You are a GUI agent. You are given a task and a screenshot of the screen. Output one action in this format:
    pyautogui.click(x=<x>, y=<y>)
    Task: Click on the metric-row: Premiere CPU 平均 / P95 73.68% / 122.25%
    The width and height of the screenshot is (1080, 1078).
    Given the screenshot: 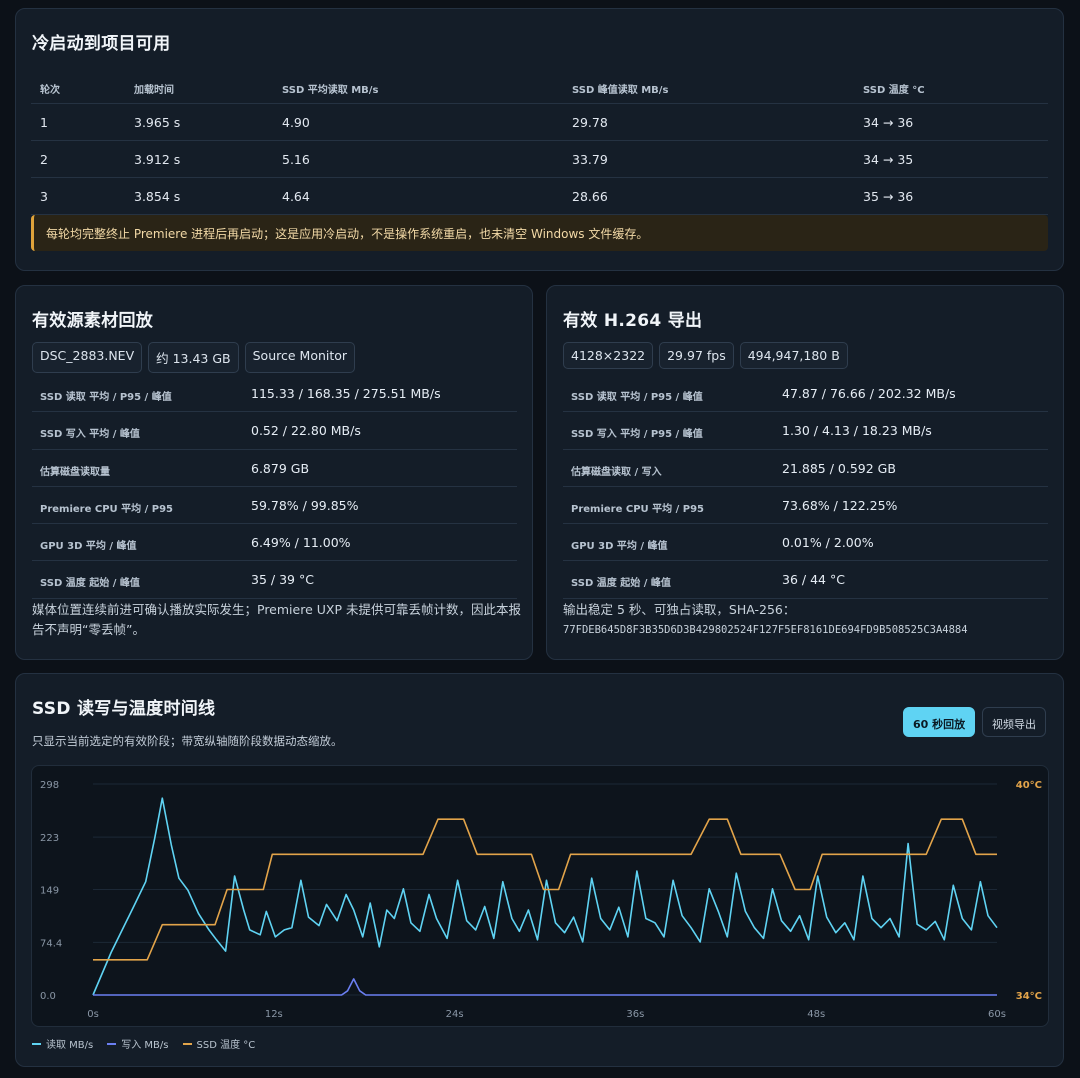 What is the action you would take?
    pyautogui.click(x=805, y=506)
    